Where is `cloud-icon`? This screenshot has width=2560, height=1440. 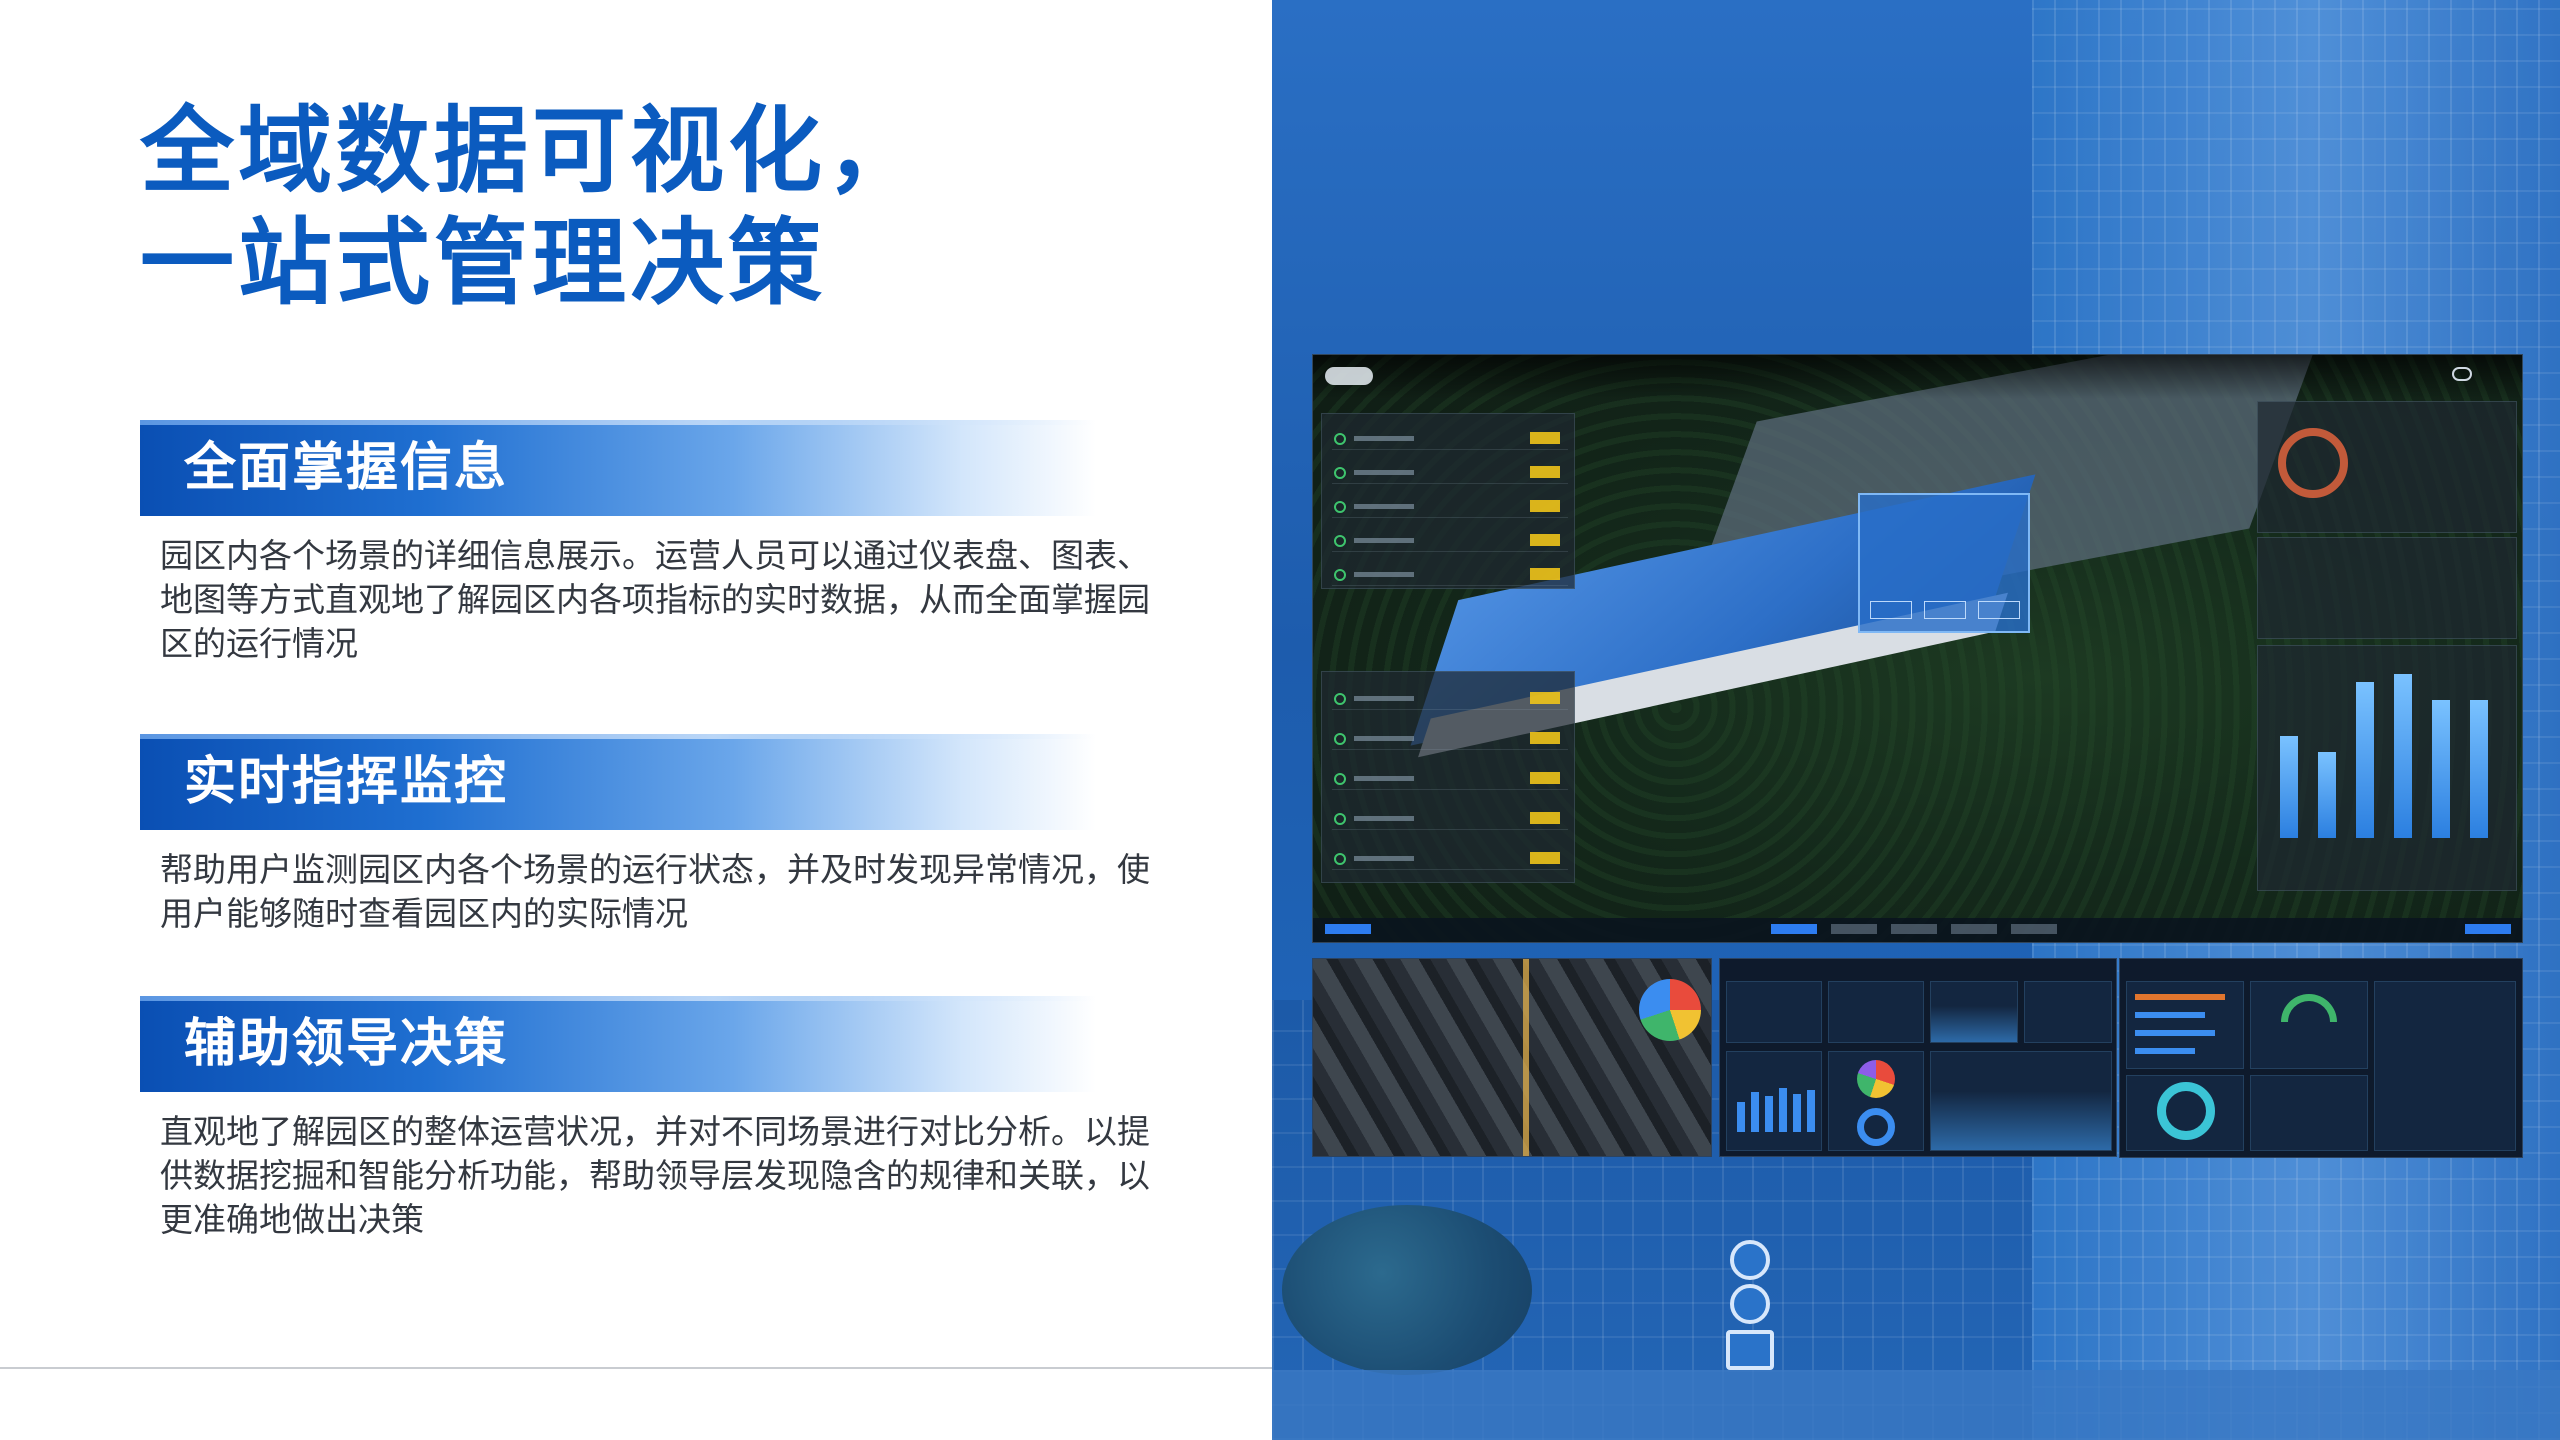 cloud-icon is located at coordinates (2462, 374).